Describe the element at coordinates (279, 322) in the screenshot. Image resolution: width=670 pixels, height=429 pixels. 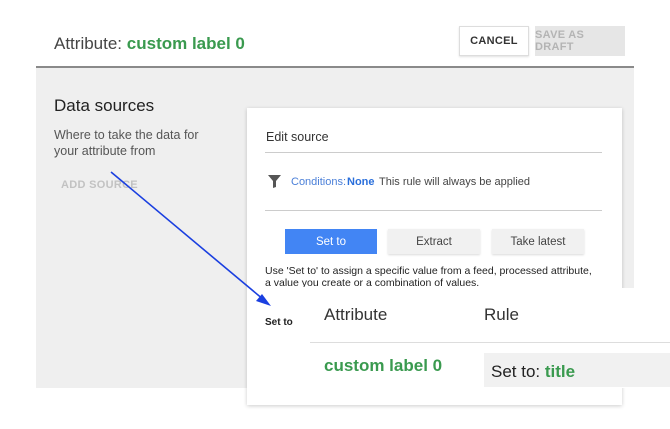
I see `set-to-label: Set to` at that location.